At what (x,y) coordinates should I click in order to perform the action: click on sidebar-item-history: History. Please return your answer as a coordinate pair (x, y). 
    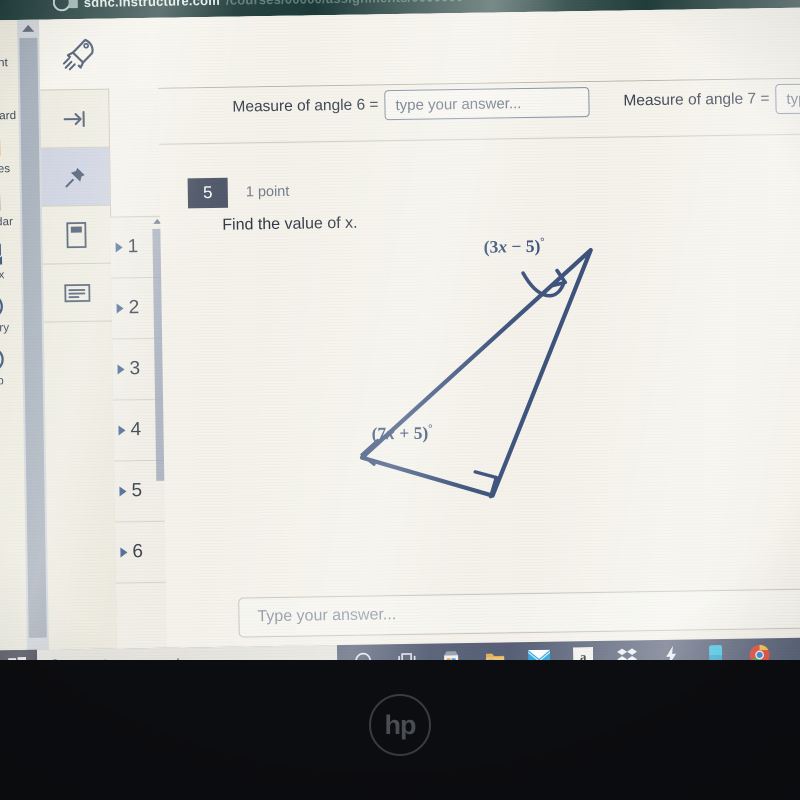
    Looking at the image, I should click on (11, 313).